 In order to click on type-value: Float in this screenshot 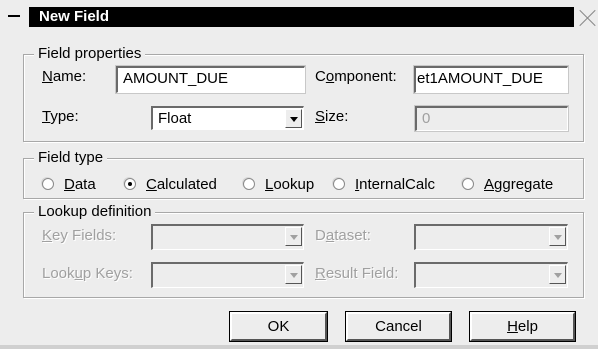, I will do `click(175, 118)`.